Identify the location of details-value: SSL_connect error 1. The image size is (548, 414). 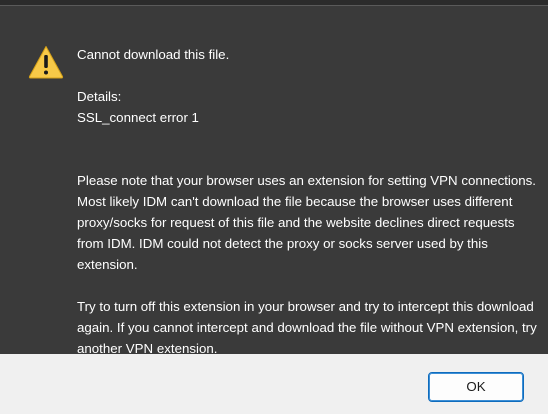
(138, 117).